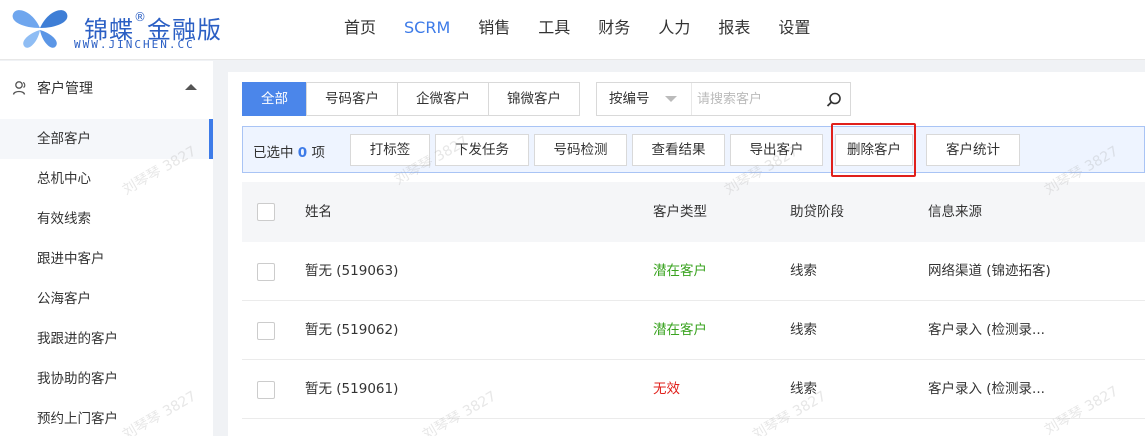 The width and height of the screenshot is (1145, 436). I want to click on nav-sales: 销售, so click(494, 30).